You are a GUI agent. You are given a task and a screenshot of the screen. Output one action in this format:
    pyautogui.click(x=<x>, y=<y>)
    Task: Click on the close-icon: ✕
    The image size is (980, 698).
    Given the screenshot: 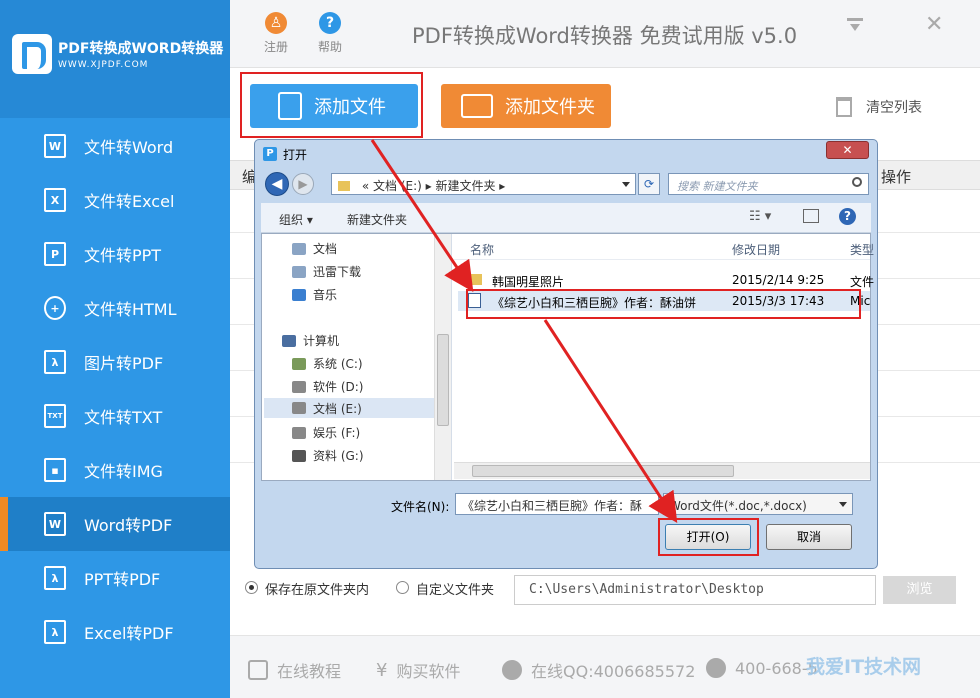 What is the action you would take?
    pyautogui.click(x=934, y=24)
    